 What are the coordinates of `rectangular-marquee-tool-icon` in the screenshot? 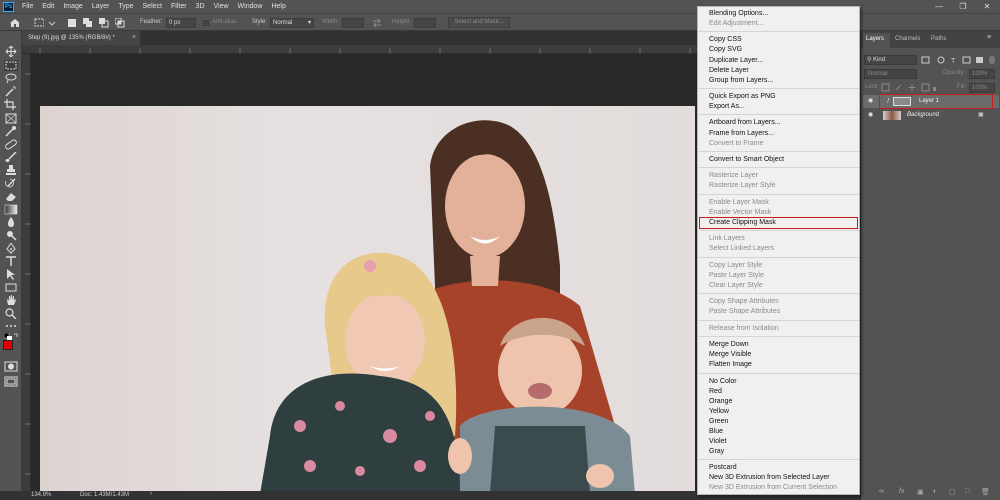 It's located at (11, 65).